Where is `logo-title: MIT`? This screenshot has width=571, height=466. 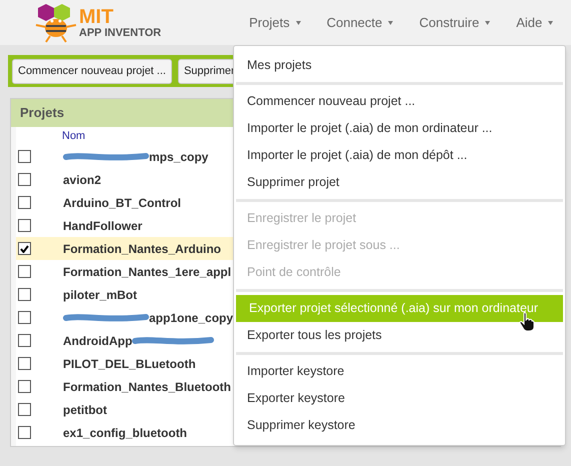
logo-title: MIT is located at coordinates (96, 16).